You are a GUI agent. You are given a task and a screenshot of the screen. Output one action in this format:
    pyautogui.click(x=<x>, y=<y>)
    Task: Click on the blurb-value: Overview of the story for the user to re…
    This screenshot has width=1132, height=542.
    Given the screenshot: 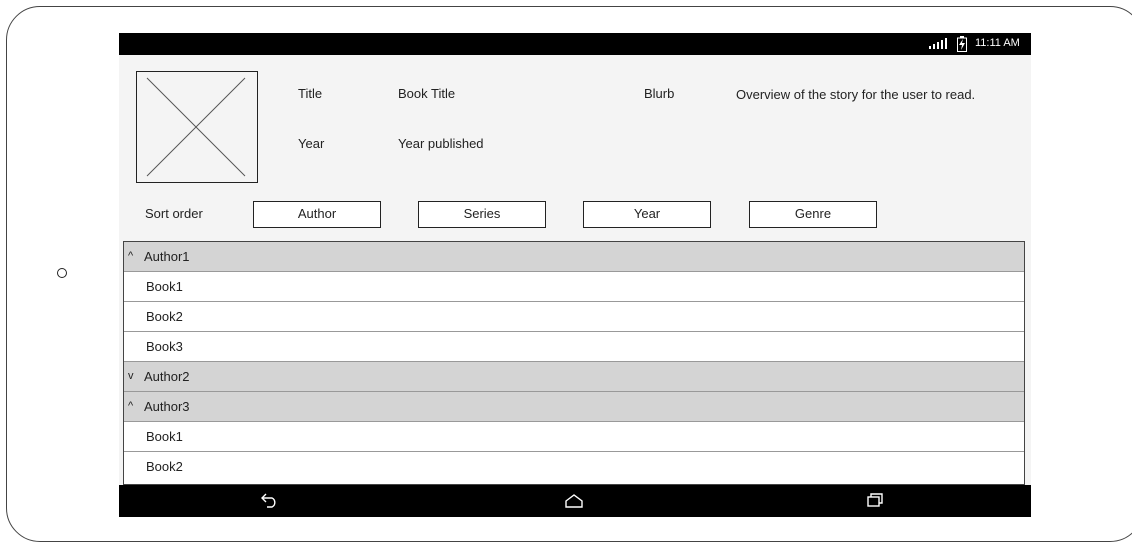 What is the action you would take?
    pyautogui.click(x=856, y=94)
    